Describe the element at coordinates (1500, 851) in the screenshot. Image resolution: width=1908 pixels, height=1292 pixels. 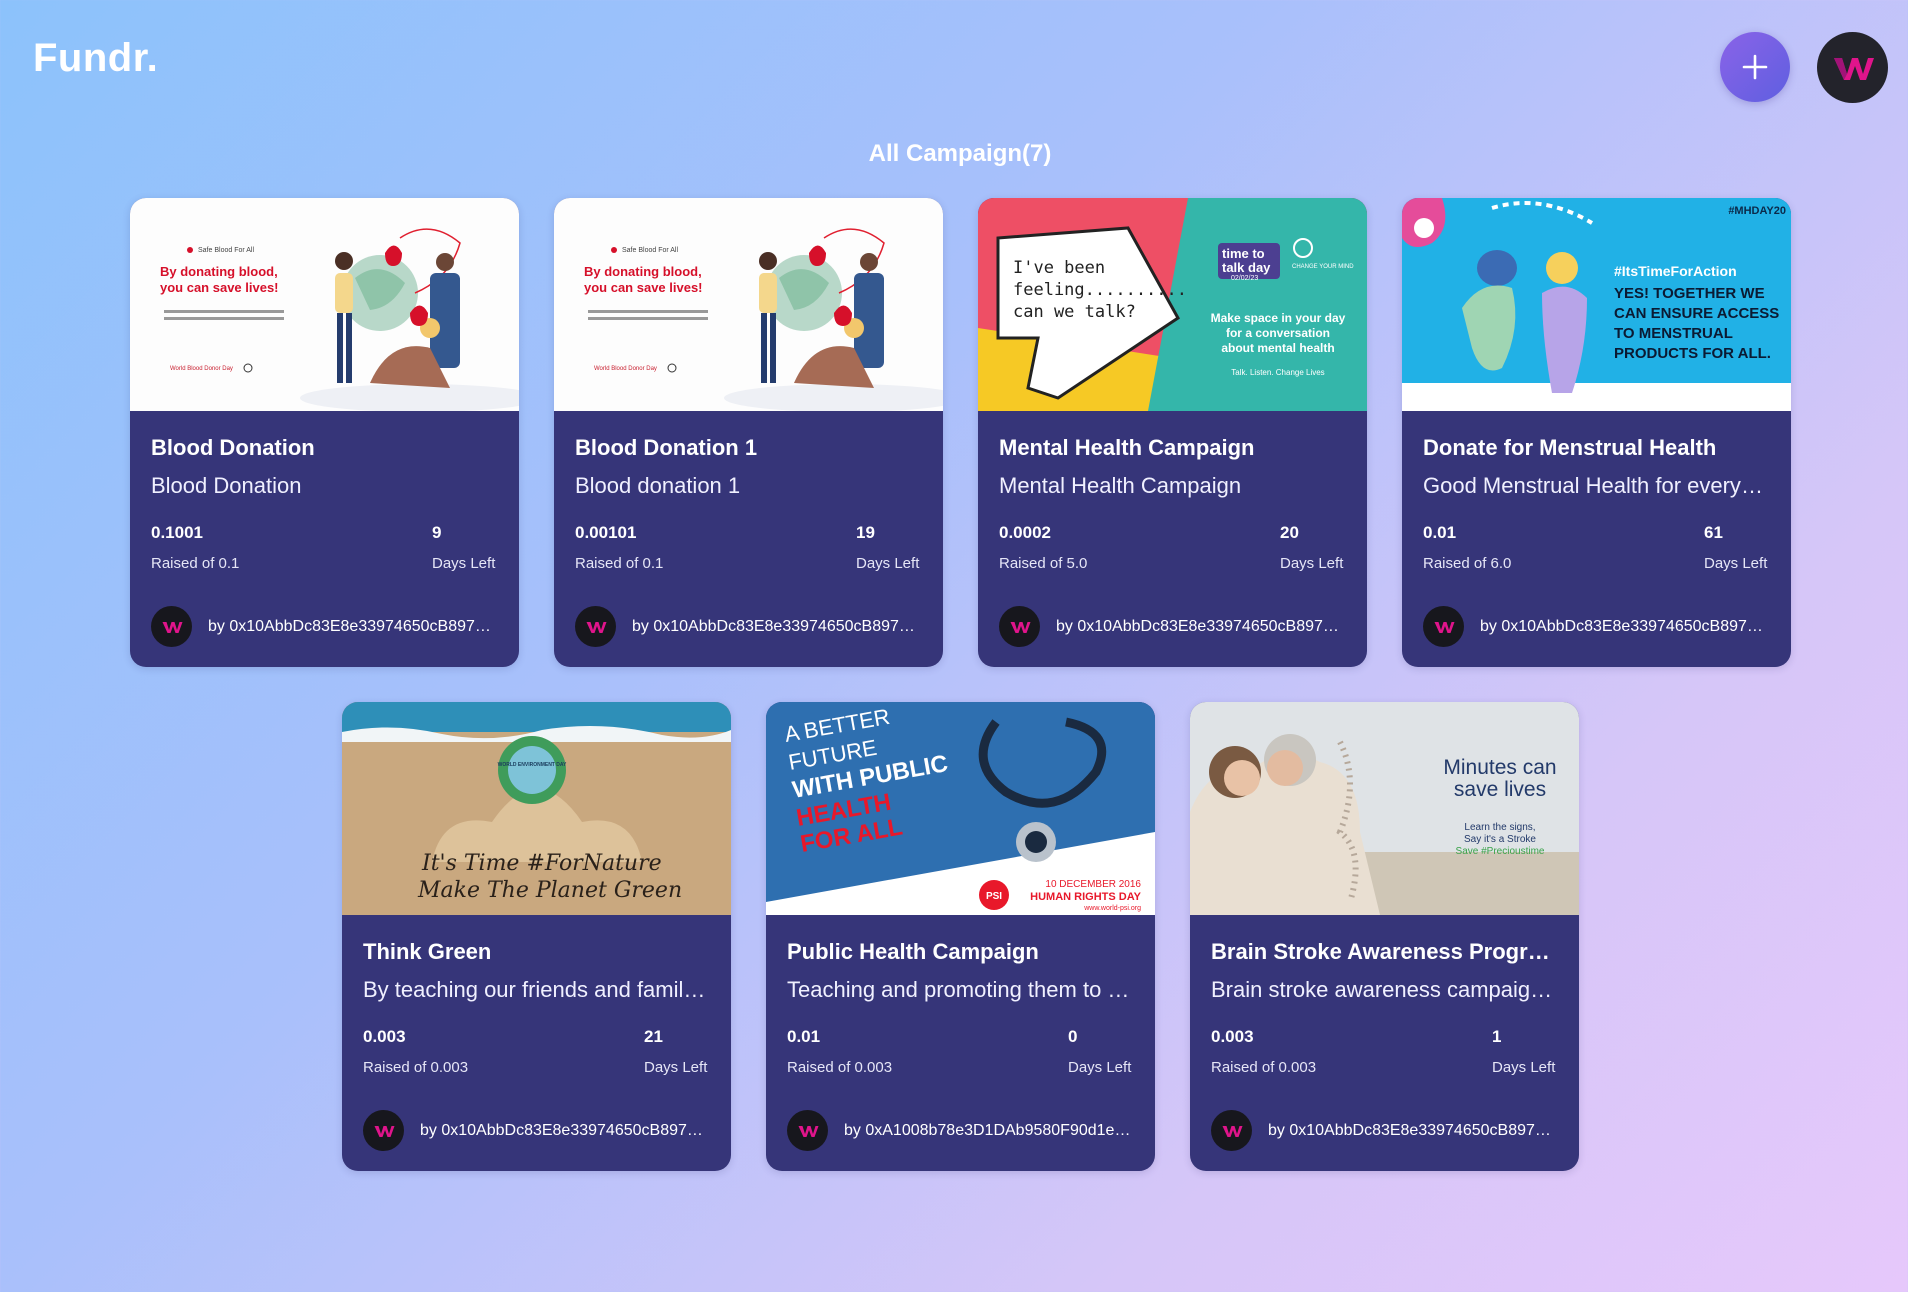
I see `svg-text: Save #Precioustime` at that location.